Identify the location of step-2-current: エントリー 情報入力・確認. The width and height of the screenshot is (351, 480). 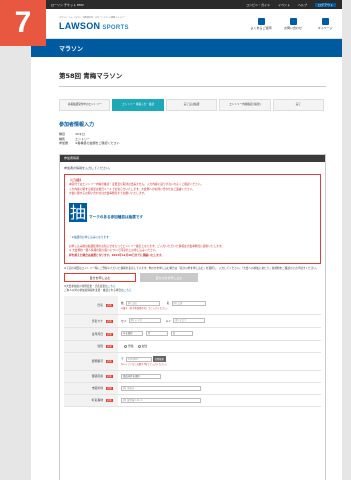
(138, 105).